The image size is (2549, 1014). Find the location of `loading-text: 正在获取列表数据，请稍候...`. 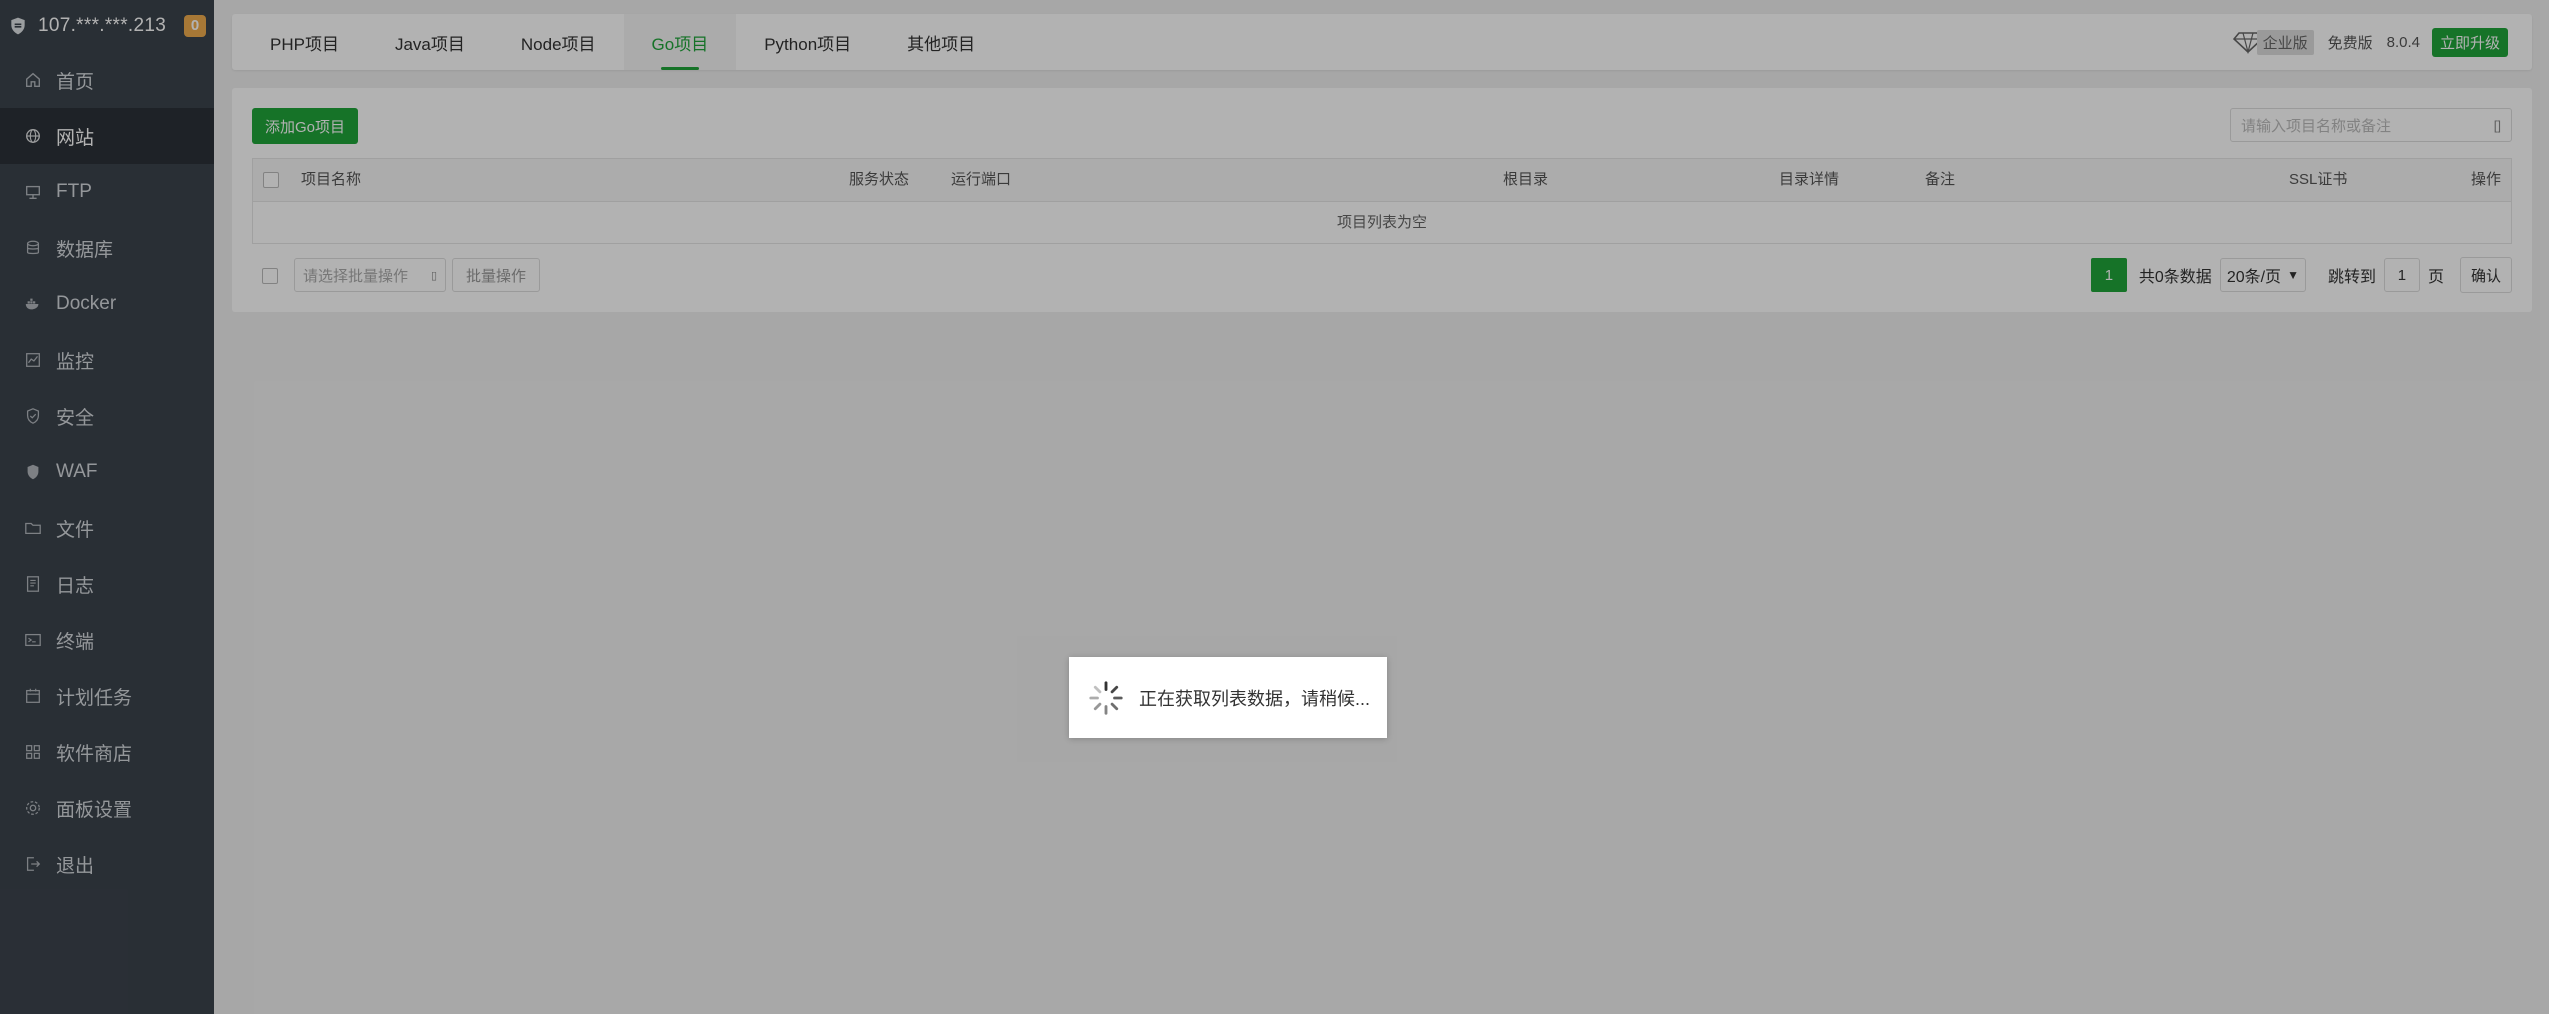

loading-text: 正在获取列表数据，请稍候... is located at coordinates (1255, 698).